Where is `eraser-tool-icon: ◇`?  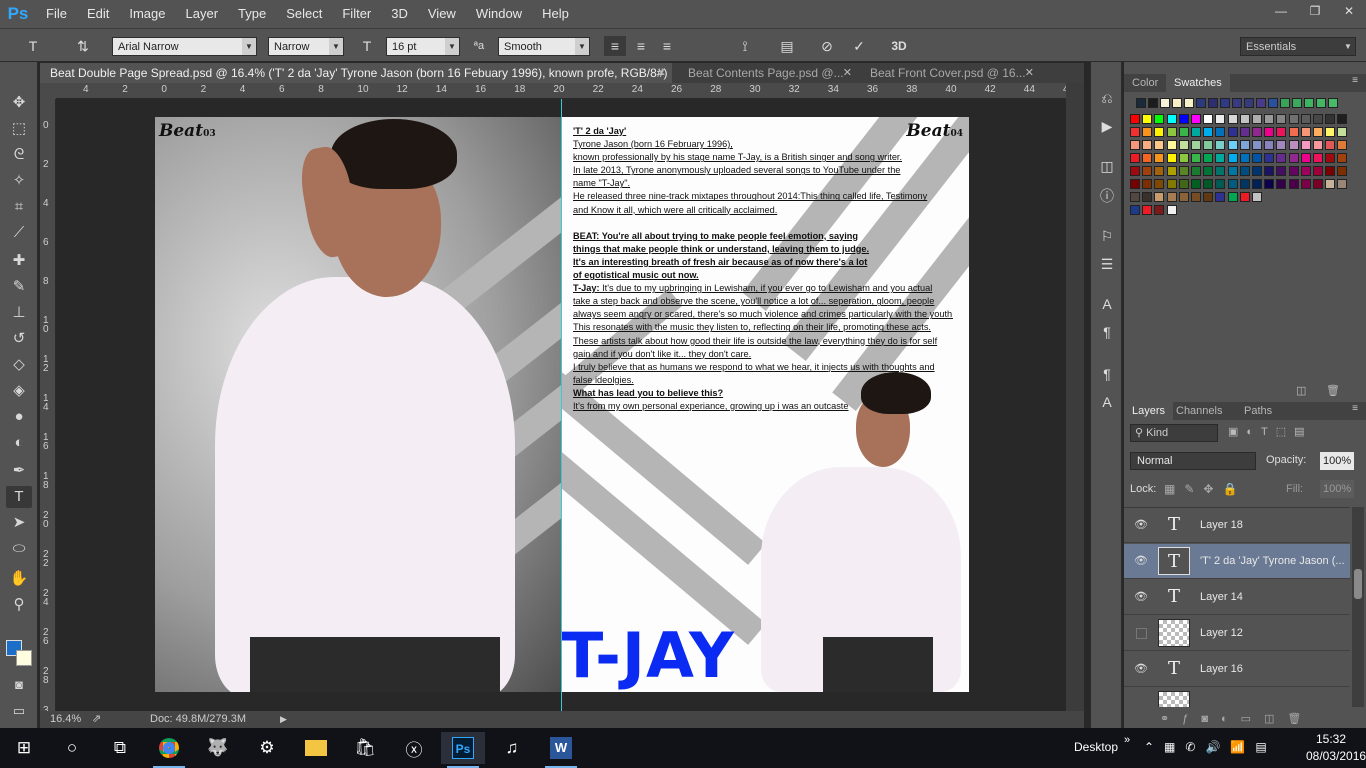
eraser-tool-icon: ◇ is located at coordinates (19, 365).